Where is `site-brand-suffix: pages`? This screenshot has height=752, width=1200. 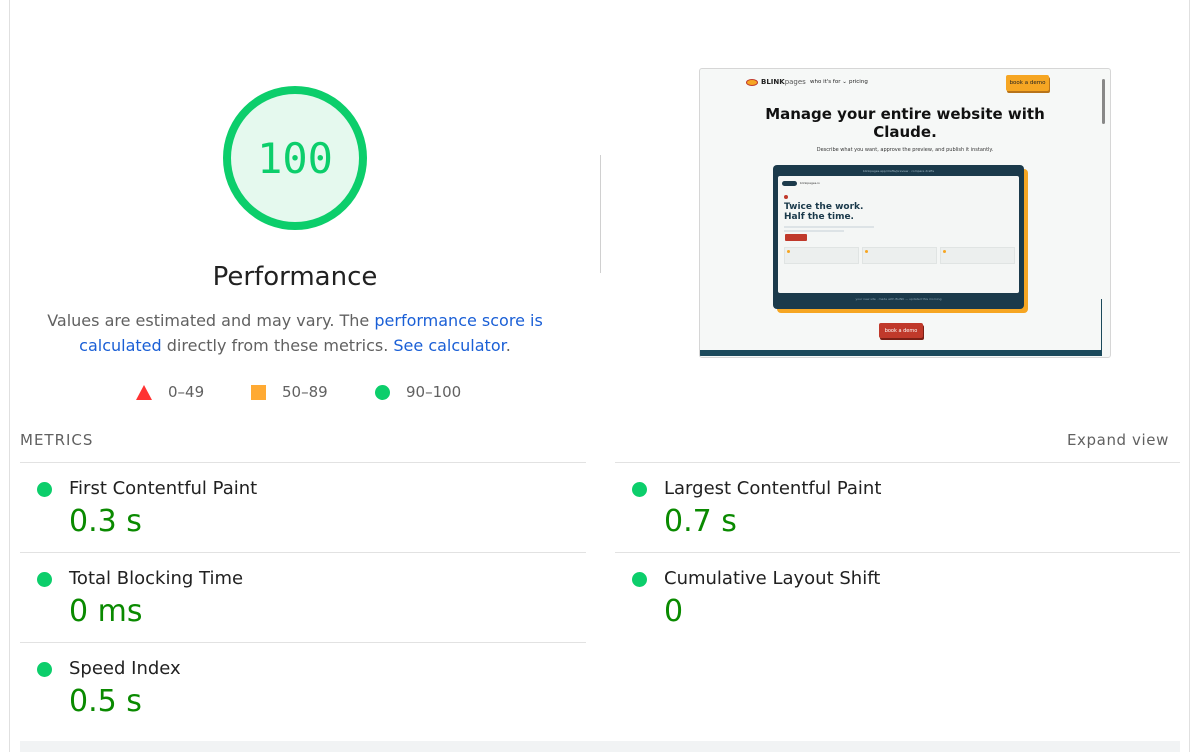 site-brand-suffix: pages is located at coordinates (795, 82).